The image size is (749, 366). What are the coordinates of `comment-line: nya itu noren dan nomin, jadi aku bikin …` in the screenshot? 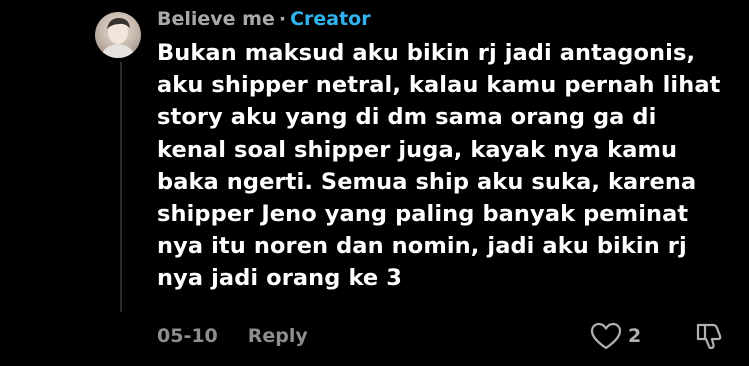 It's located at (422, 246).